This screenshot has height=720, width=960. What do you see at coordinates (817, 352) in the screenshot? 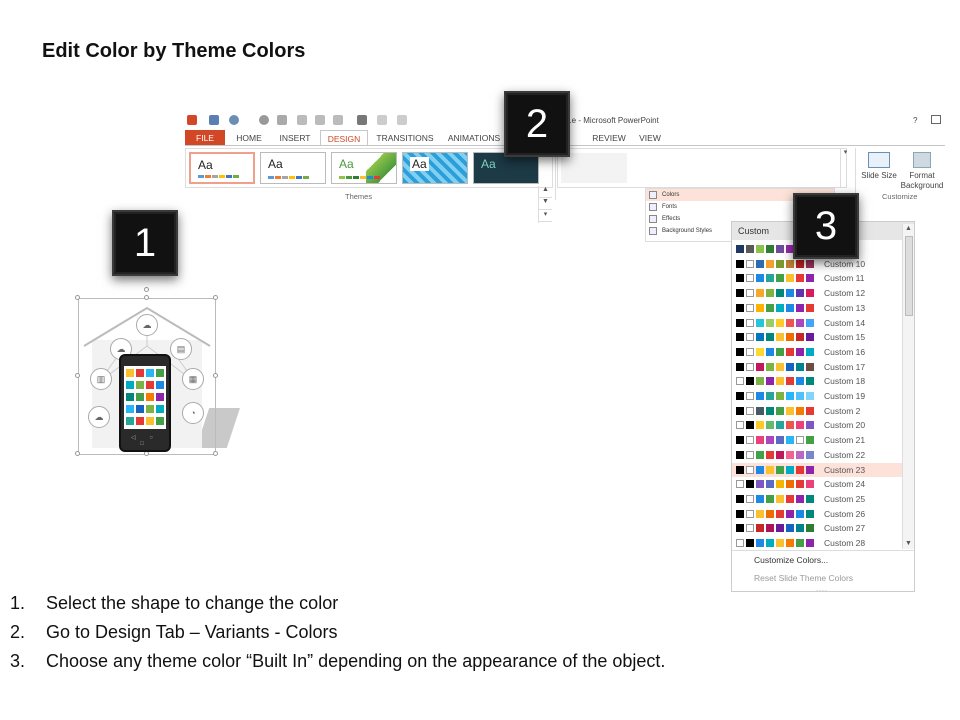
I see `color-scheme-row: Custom 16` at bounding box center [817, 352].